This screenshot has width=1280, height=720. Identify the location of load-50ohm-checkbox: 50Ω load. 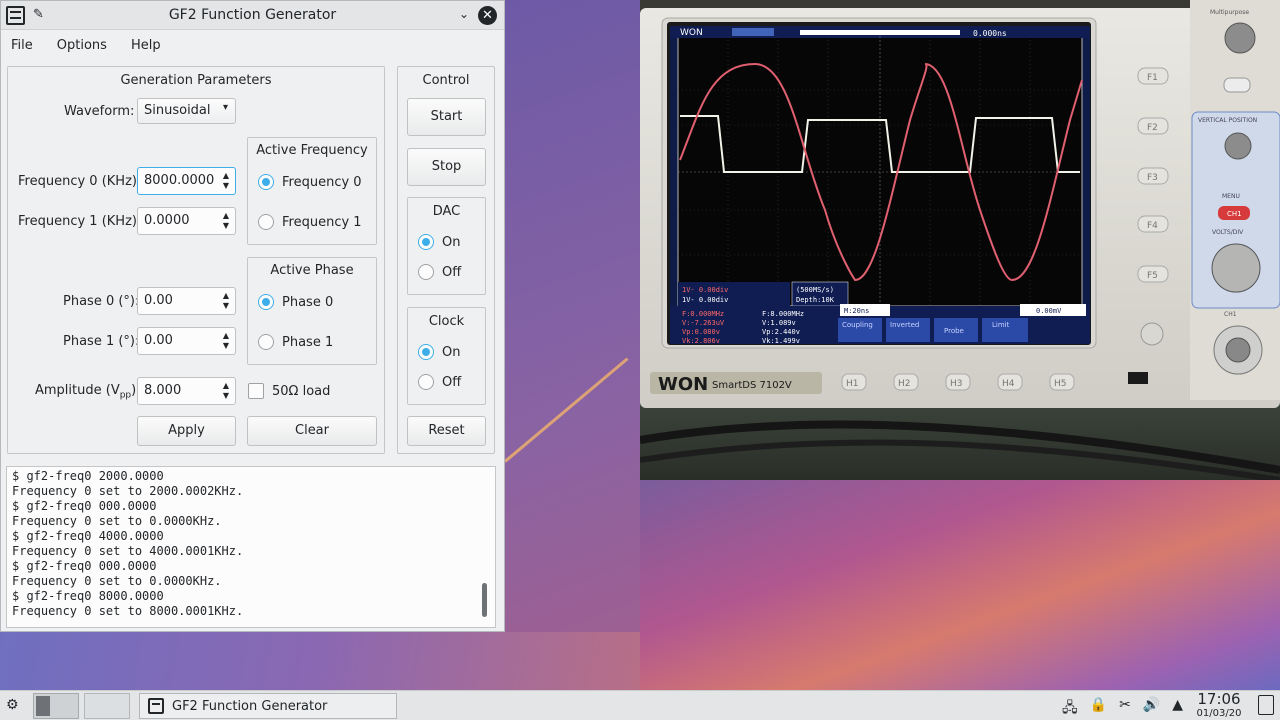
(289, 391).